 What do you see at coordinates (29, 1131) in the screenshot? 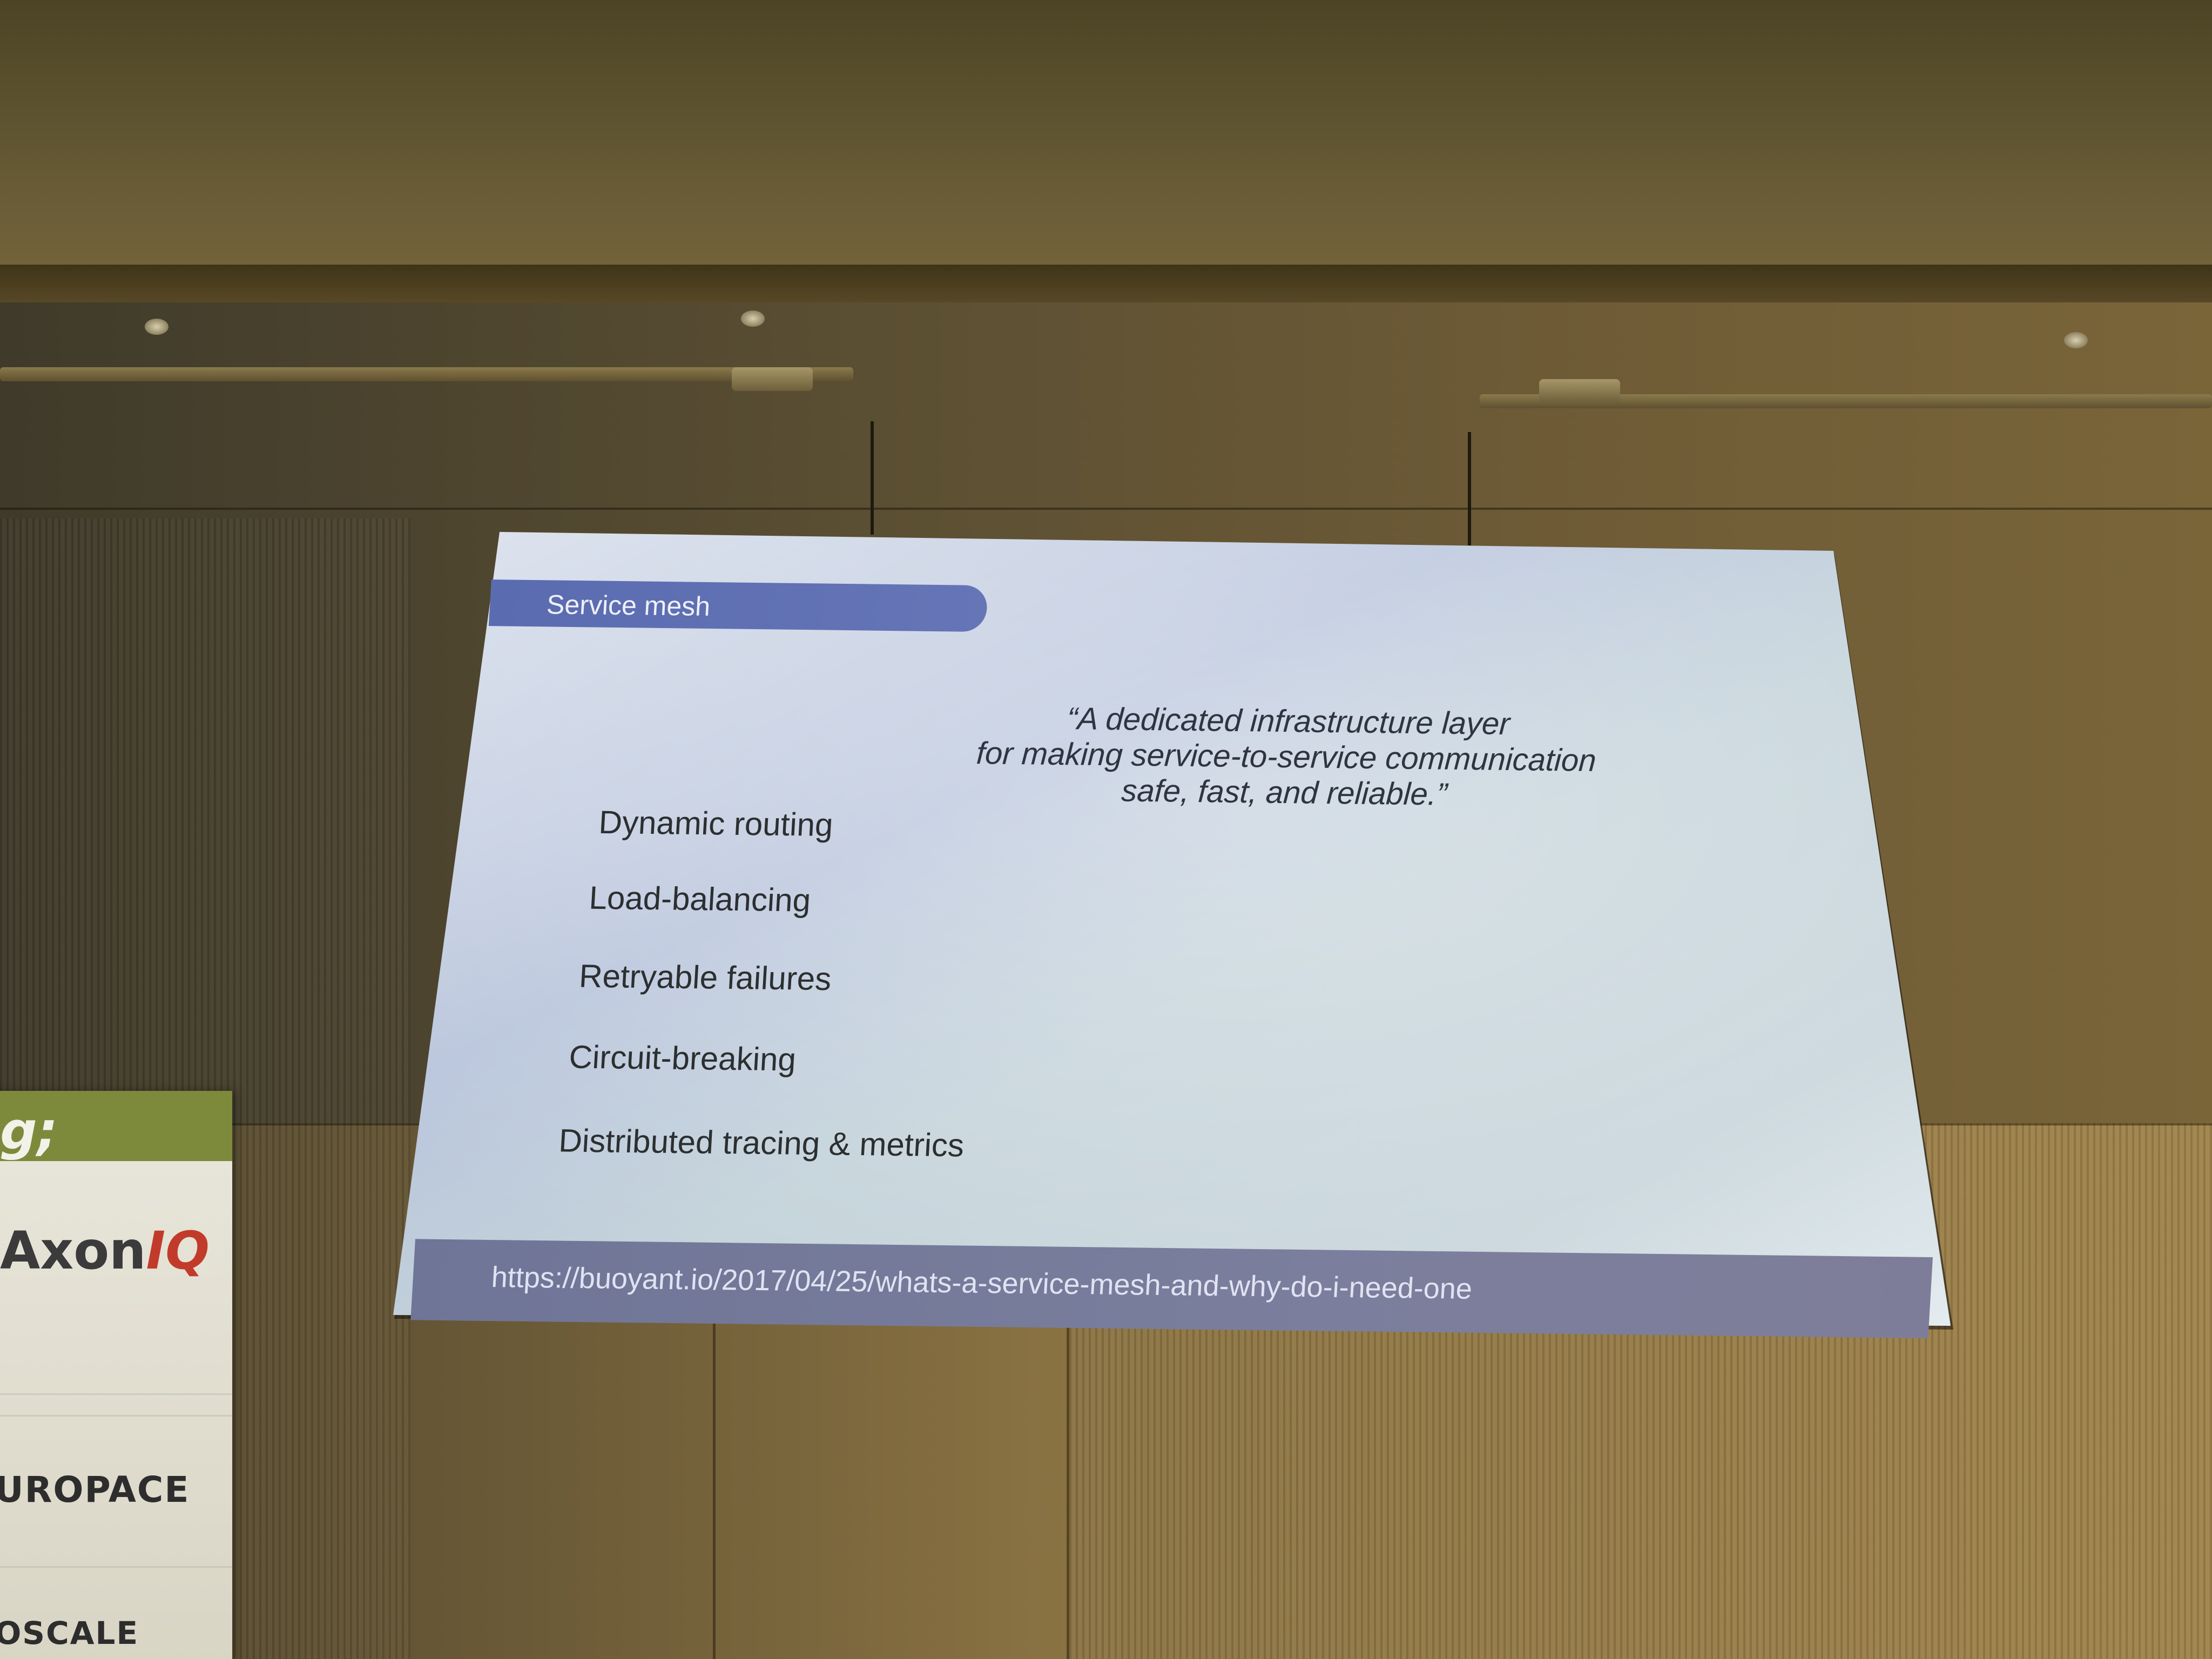
I see `banner-header-text: g;` at bounding box center [29, 1131].